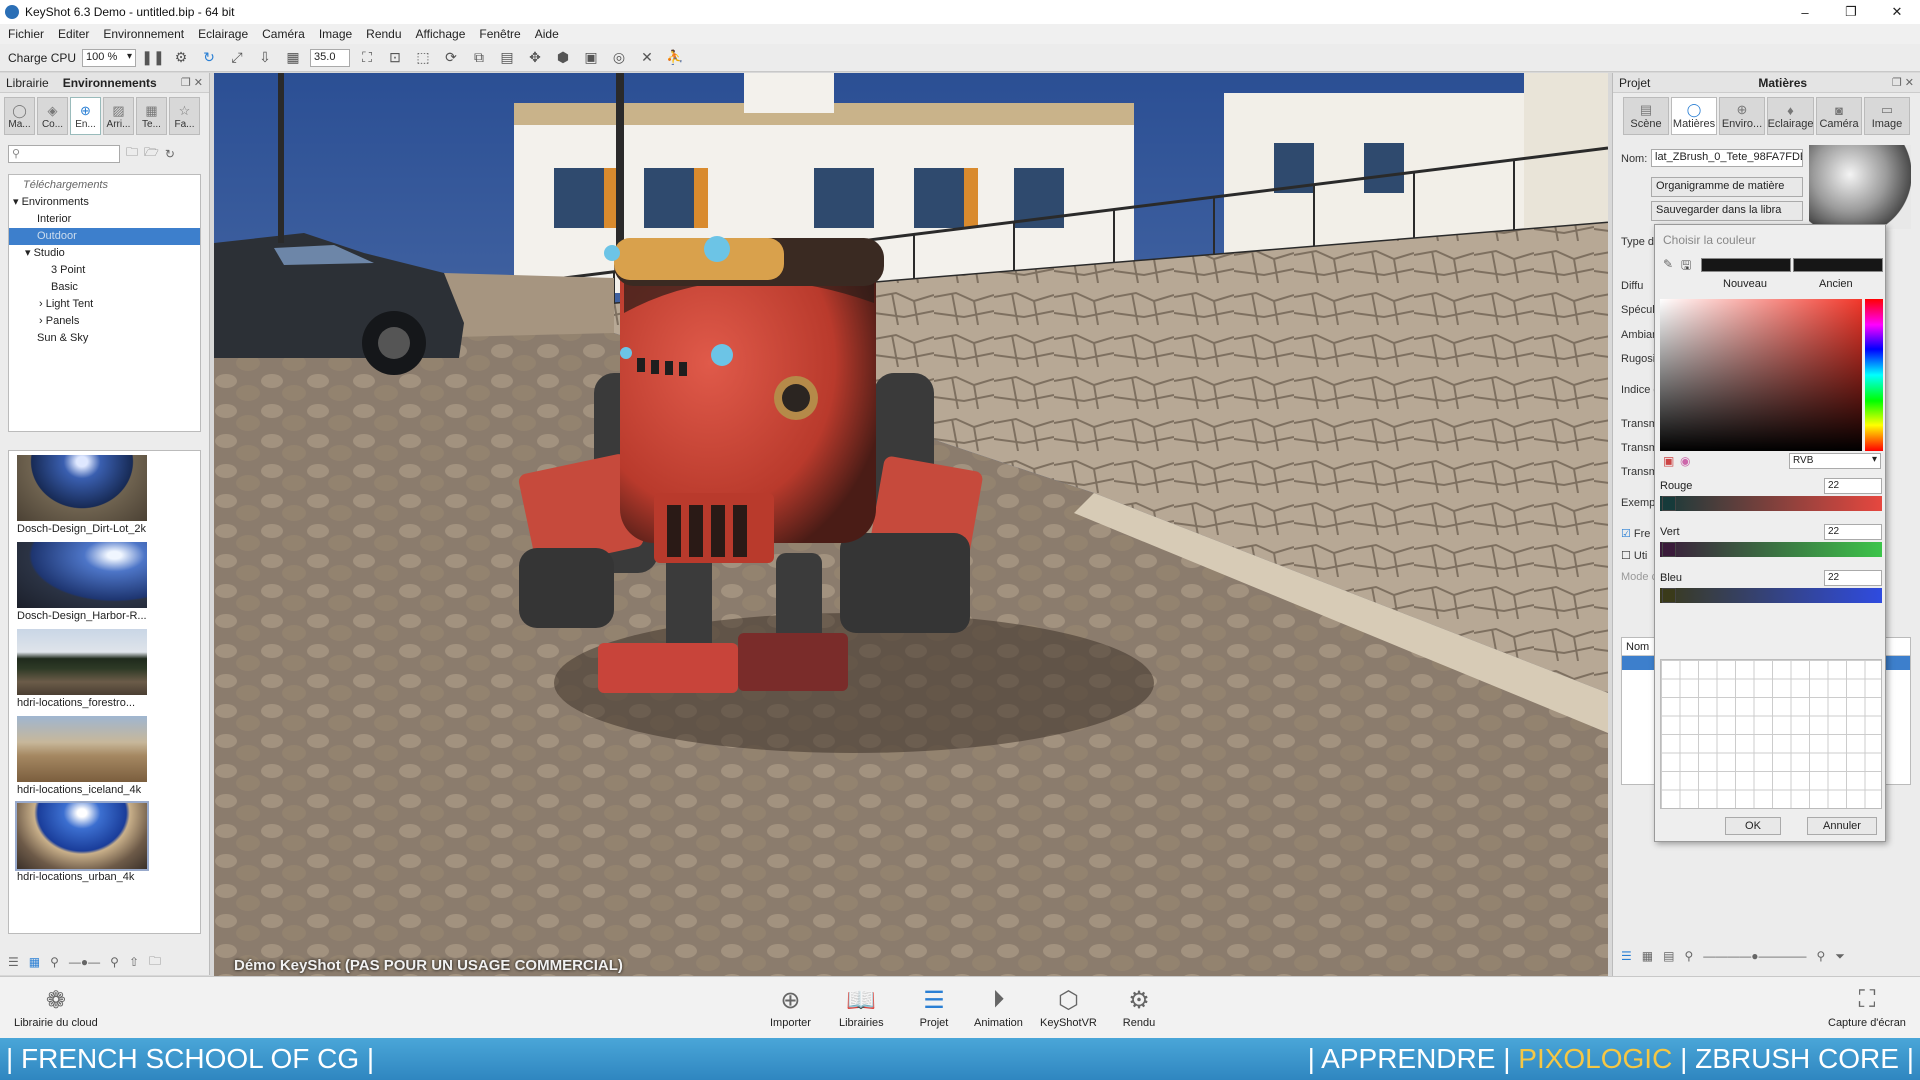 Image resolution: width=1920 pixels, height=1080 pixels. Describe the element at coordinates (104, 185) in the screenshot. I see `tree-item-downloads: Téléchargements` at that location.